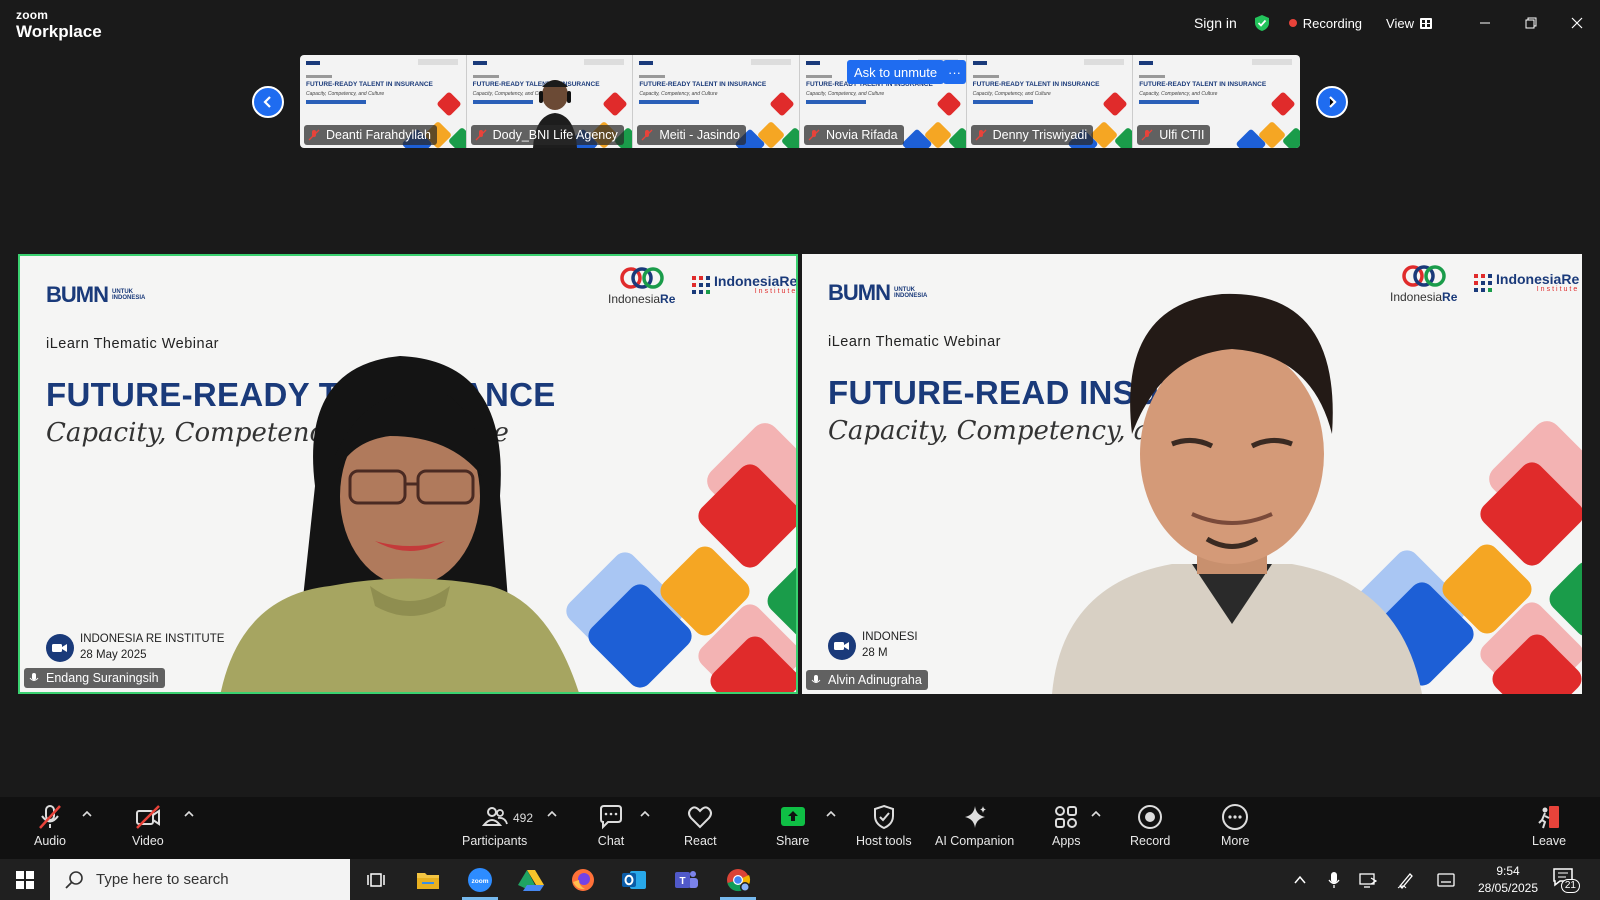  I want to click on prev-page-button, so click(268, 102).